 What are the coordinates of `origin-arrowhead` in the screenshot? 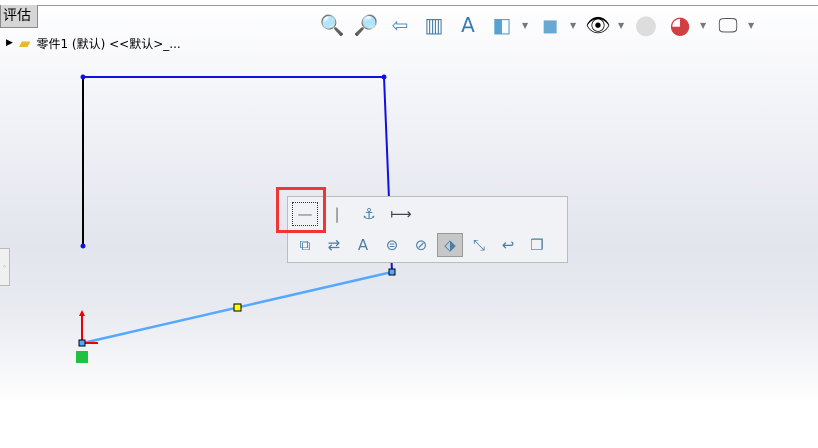 It's located at (82, 313).